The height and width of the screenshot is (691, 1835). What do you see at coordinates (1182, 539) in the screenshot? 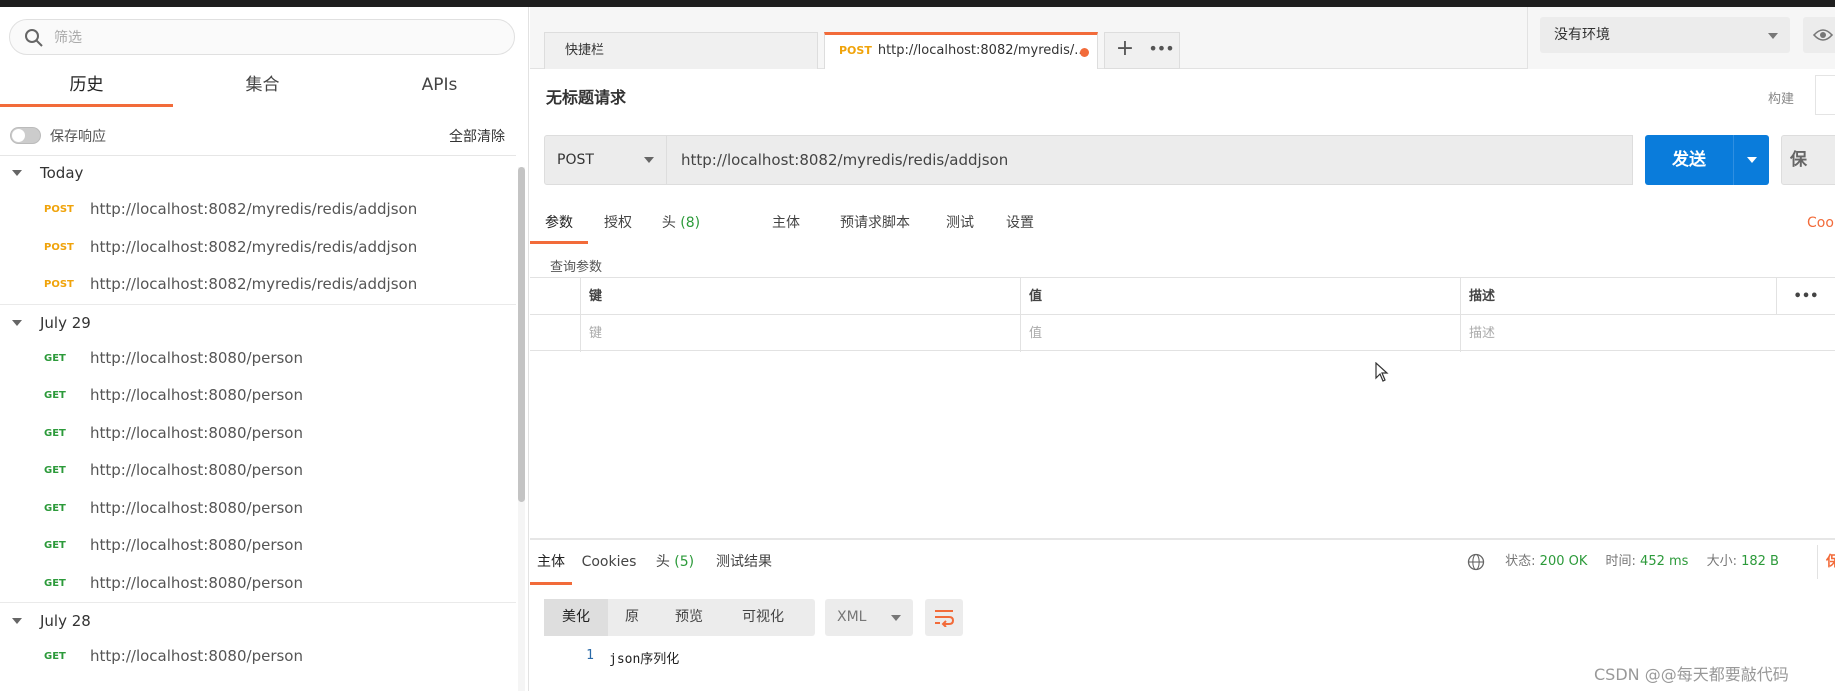
I see `response-divider` at bounding box center [1182, 539].